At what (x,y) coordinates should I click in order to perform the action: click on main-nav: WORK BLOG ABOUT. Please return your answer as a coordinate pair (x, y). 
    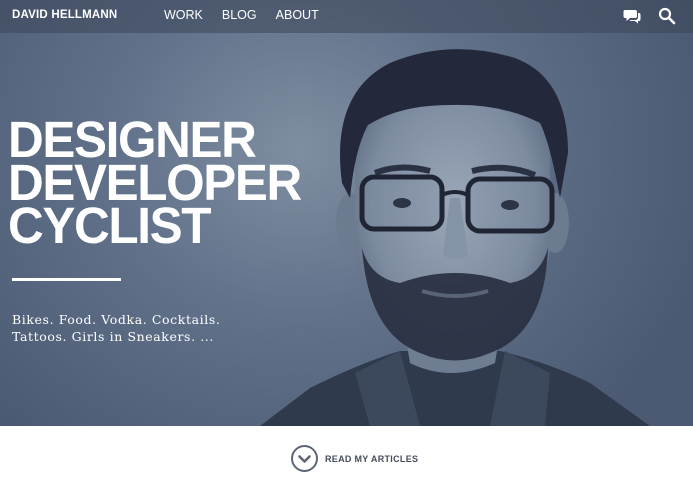
    Looking at the image, I should click on (251, 15).